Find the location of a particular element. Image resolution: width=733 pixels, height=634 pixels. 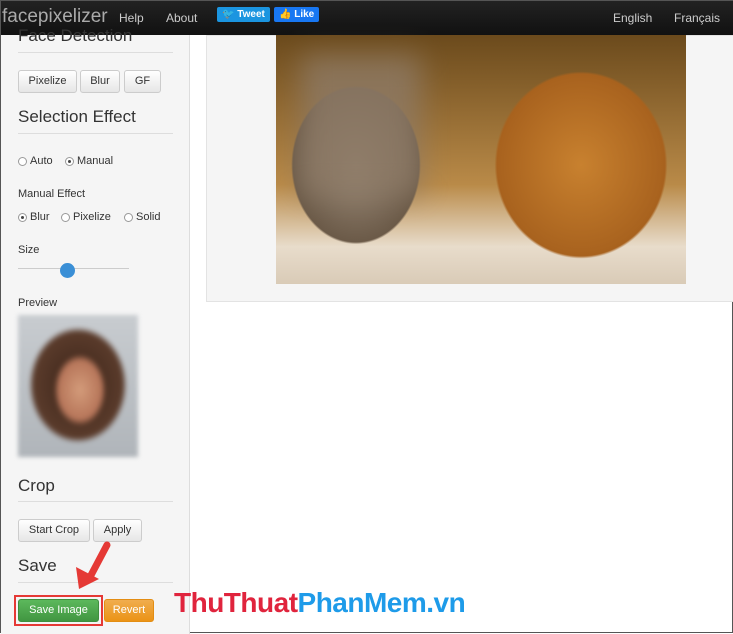

revert-button: Revert is located at coordinates (129, 610).